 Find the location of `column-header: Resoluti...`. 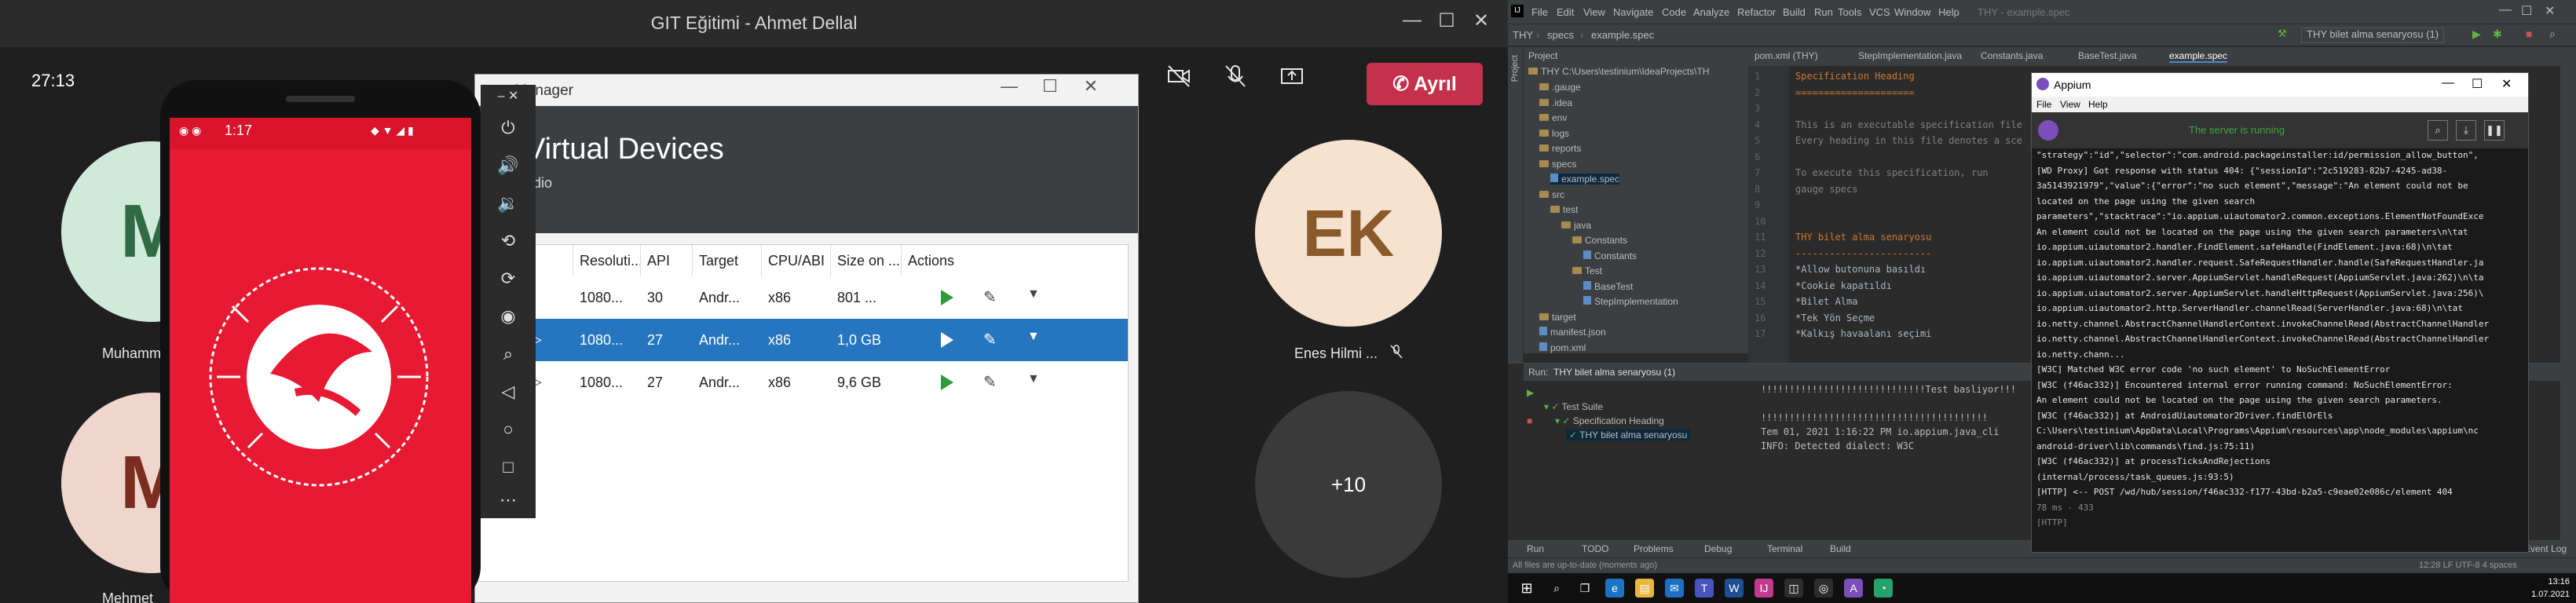

column-header: Resoluti... is located at coordinates (607, 260).